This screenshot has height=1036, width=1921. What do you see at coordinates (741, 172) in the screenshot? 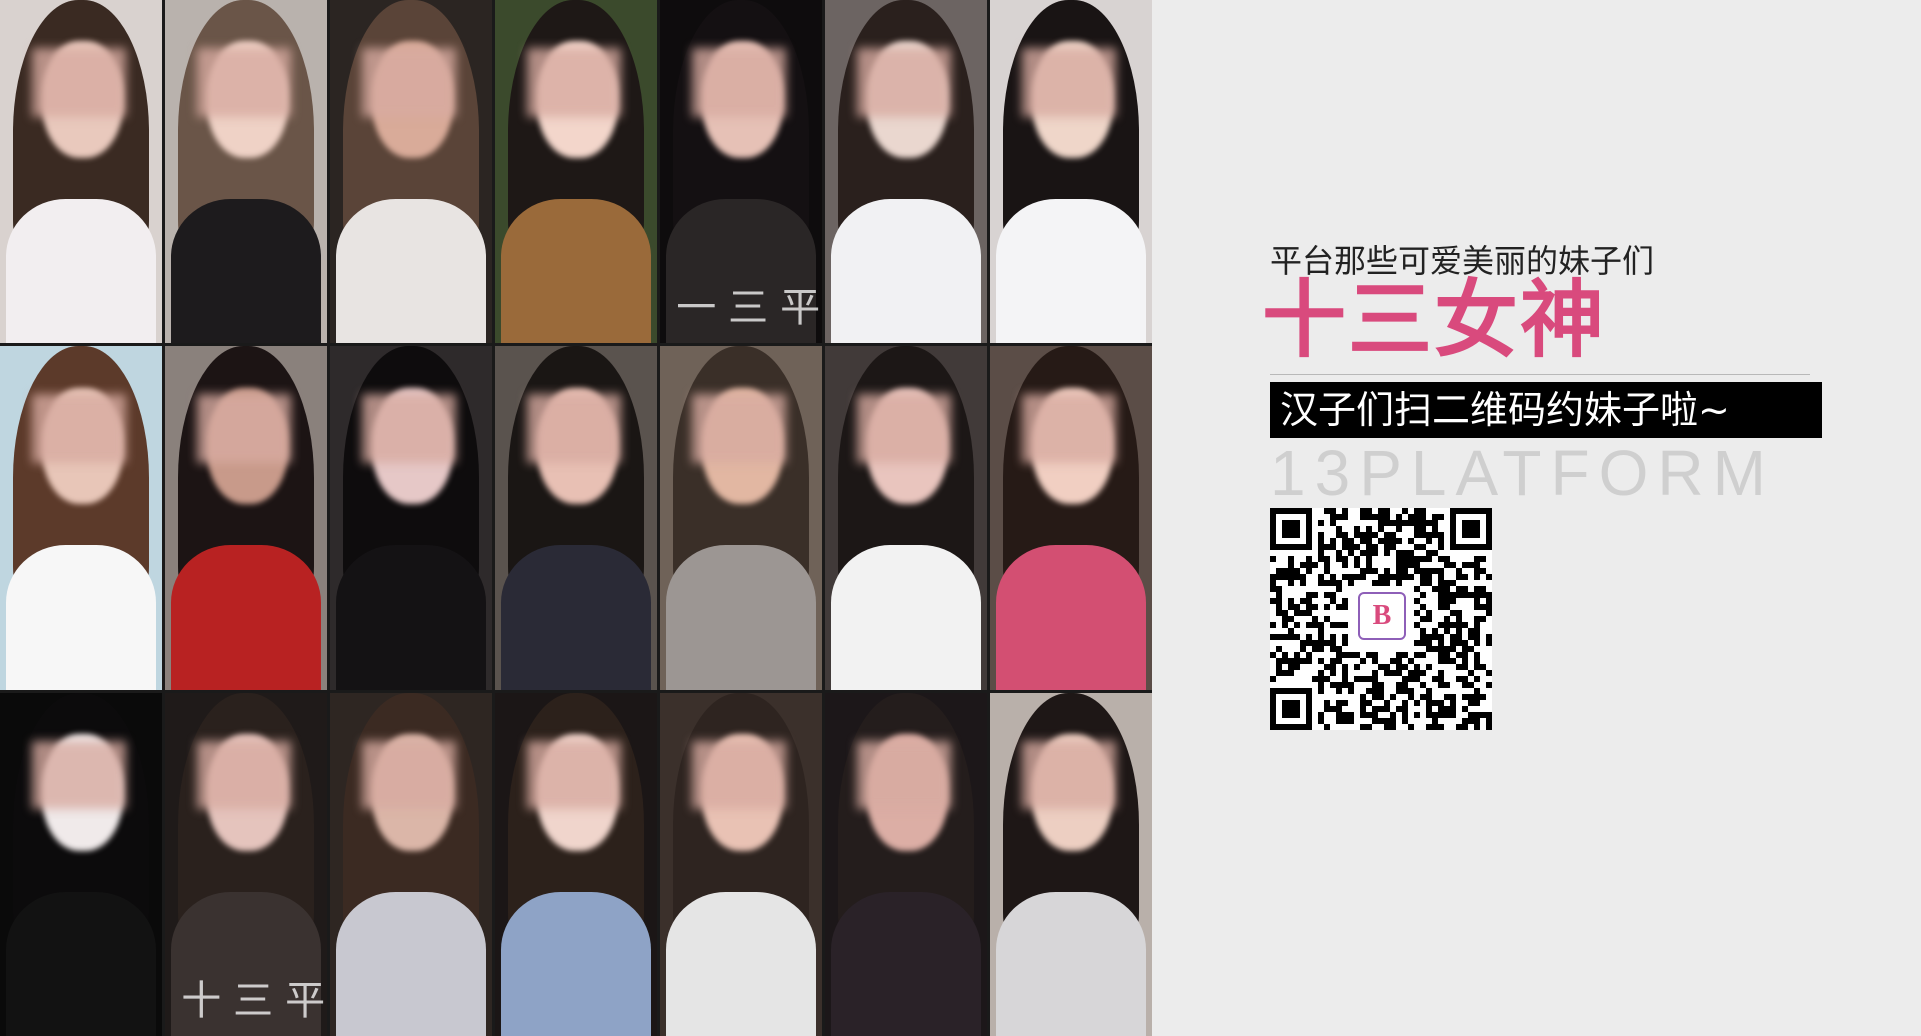
I see `photo-tile: 一三平` at bounding box center [741, 172].